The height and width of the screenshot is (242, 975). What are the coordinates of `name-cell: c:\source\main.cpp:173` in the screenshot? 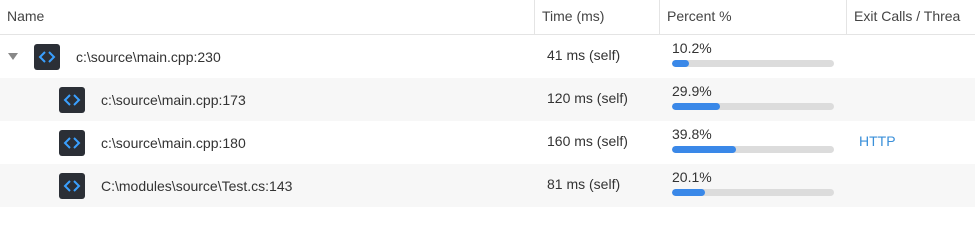 It's located at (267, 99).